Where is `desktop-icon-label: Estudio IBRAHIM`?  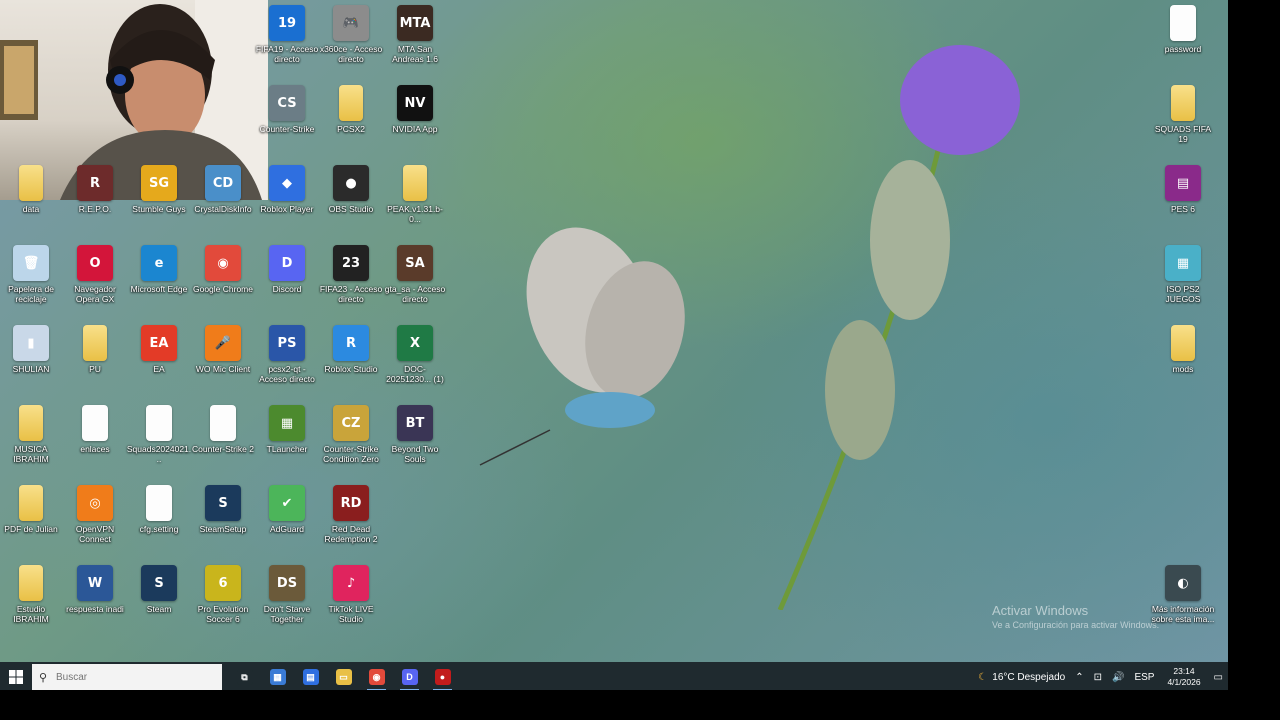
desktop-icon-label: Estudio IBRAHIM is located at coordinates (31, 614).